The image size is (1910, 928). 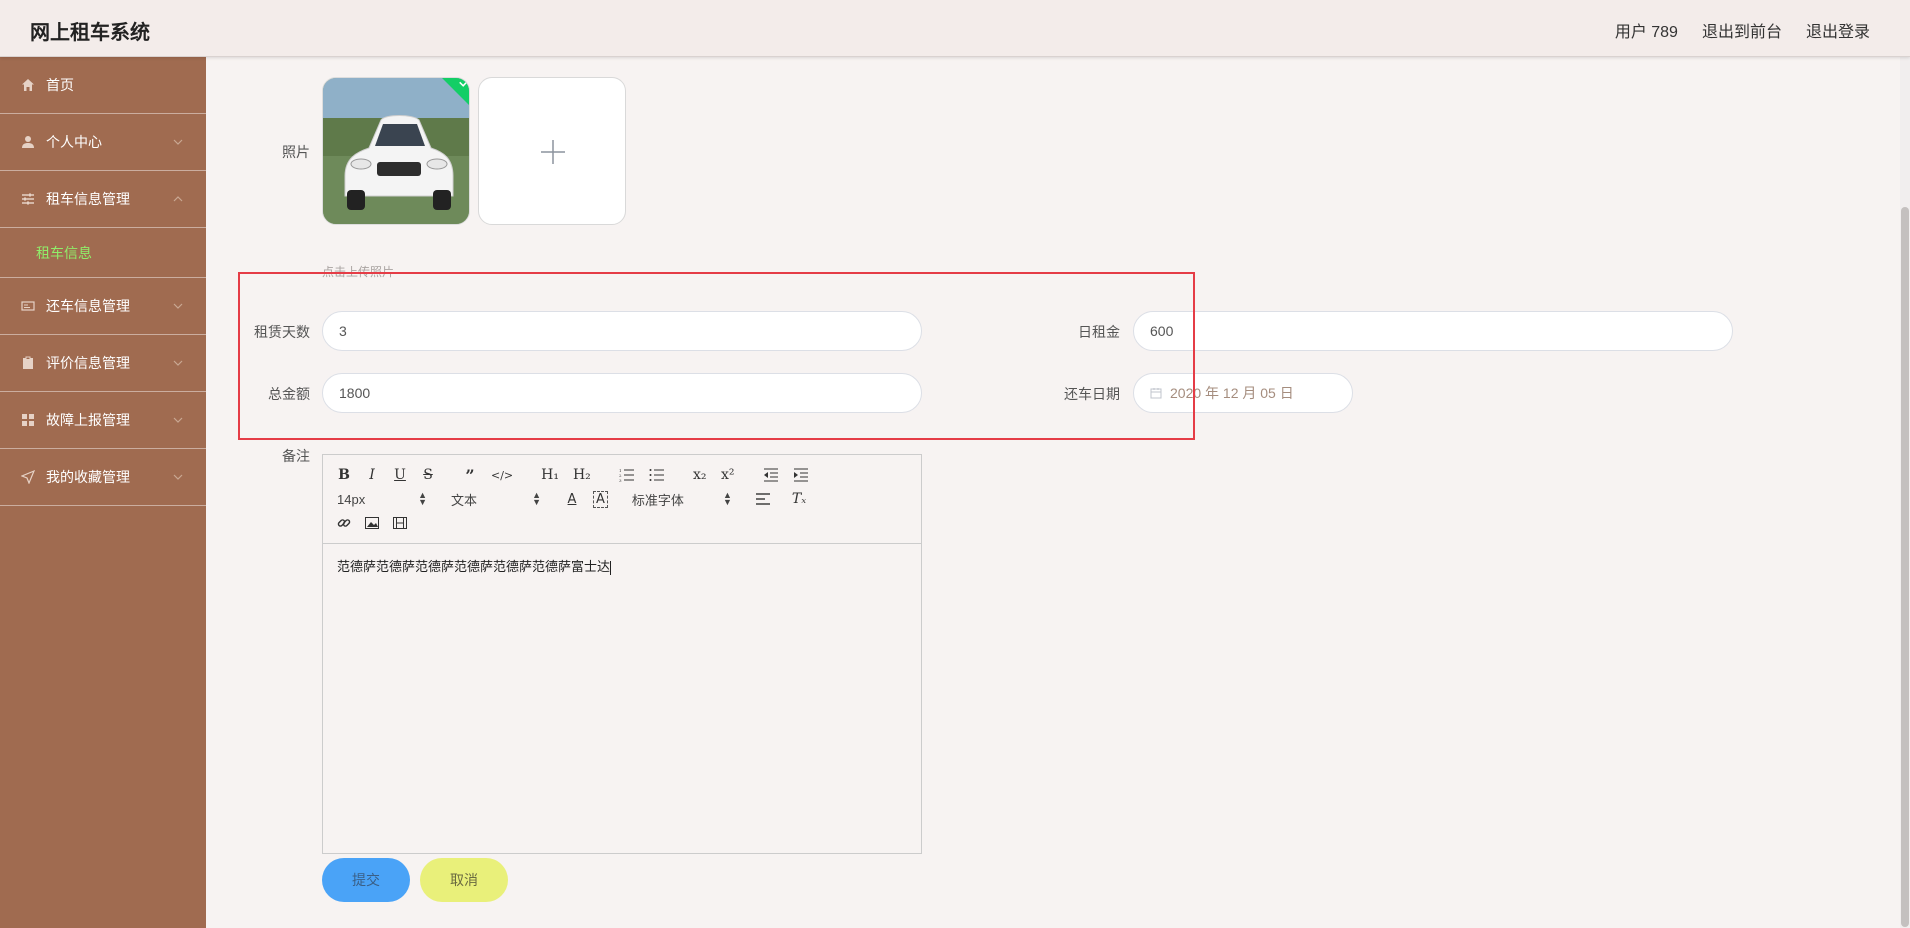 I want to click on calendar-icon, so click(x=1156, y=393).